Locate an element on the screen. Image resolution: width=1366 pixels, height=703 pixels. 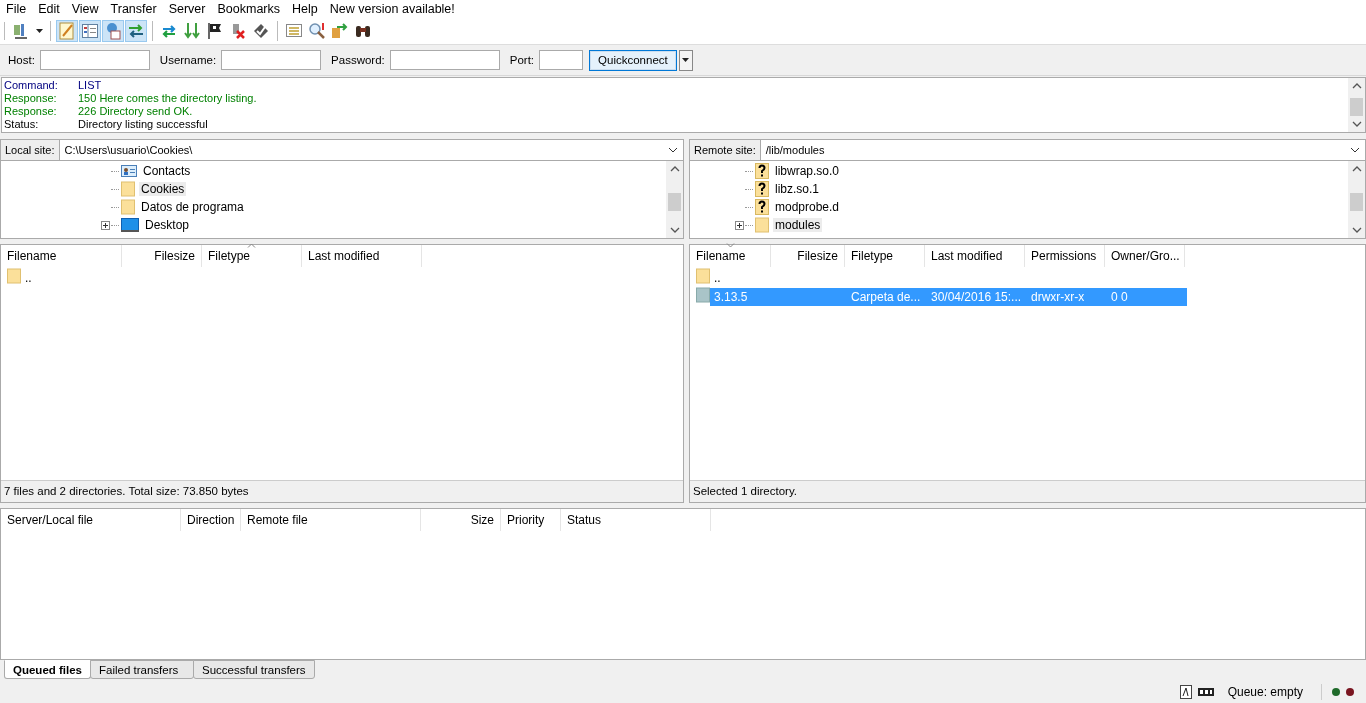
tree-item: libz.so.1 is located at coordinates (797, 189).